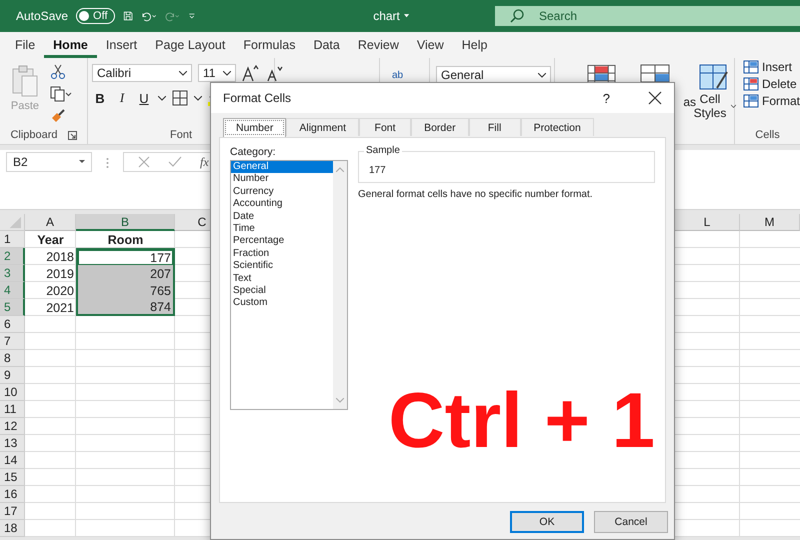 This screenshot has height=540, width=800. I want to click on italic-button: I, so click(122, 98).